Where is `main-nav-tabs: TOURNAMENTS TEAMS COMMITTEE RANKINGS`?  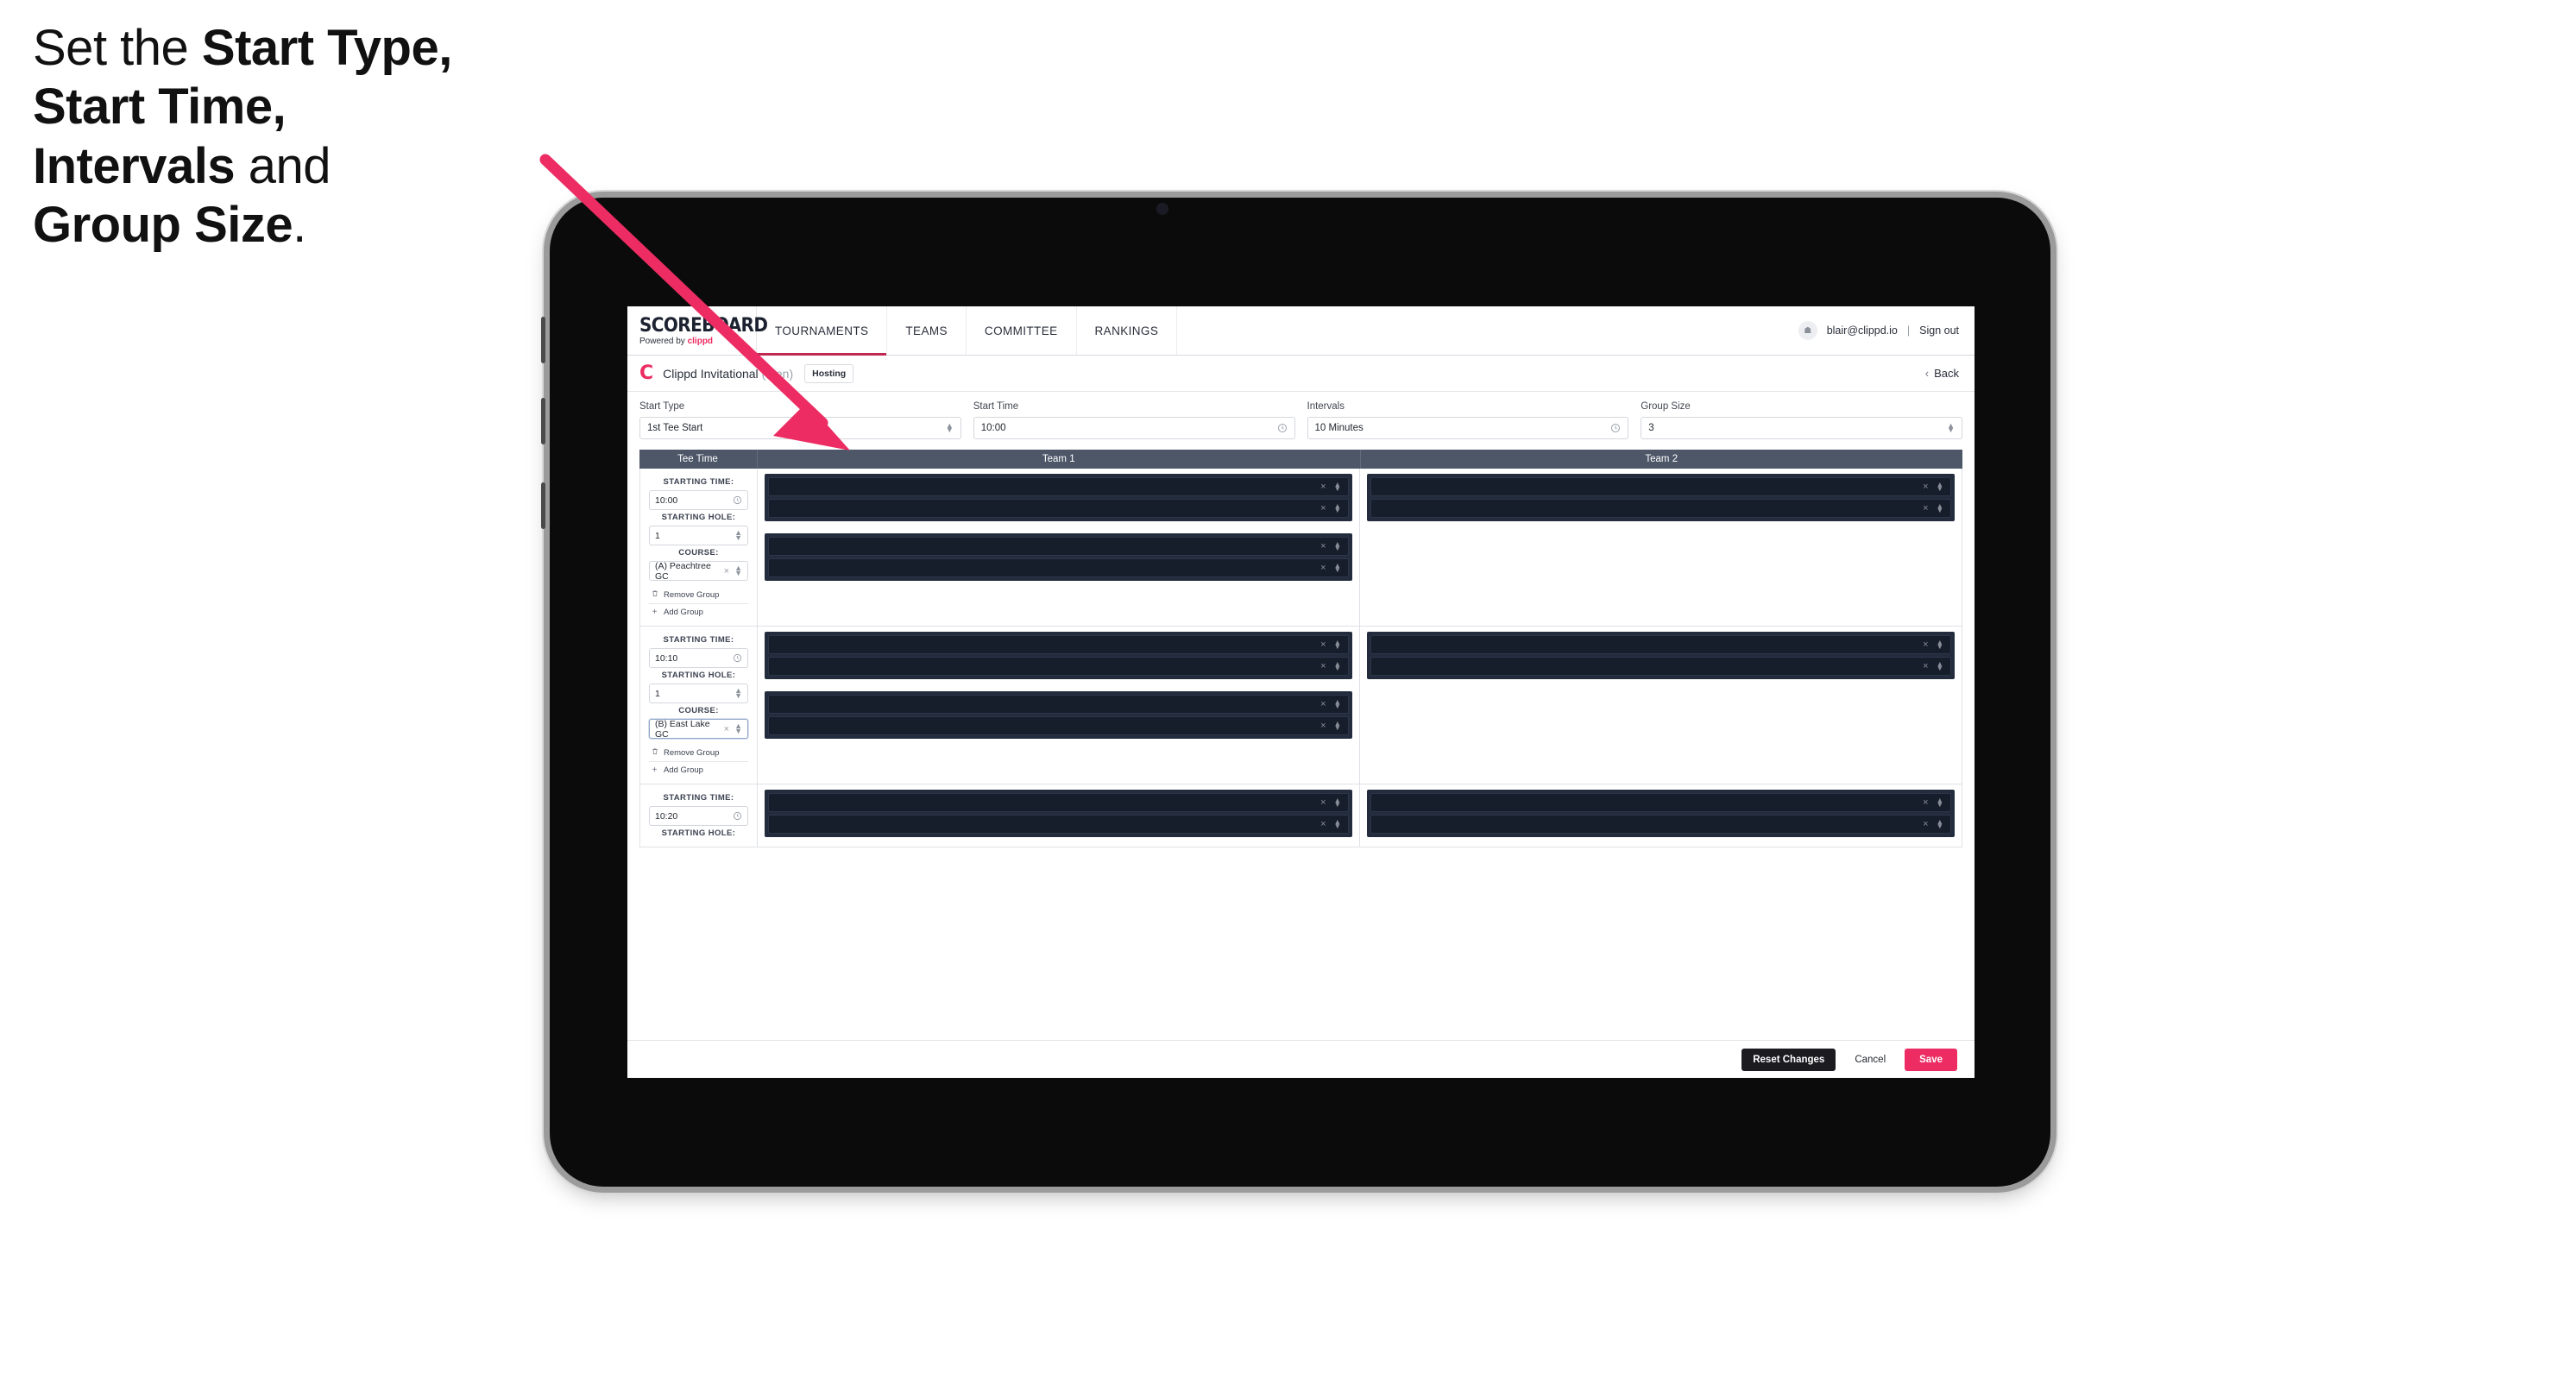 main-nav-tabs: TOURNAMENTS TEAMS COMMITTEE RANKINGS is located at coordinates (968, 331).